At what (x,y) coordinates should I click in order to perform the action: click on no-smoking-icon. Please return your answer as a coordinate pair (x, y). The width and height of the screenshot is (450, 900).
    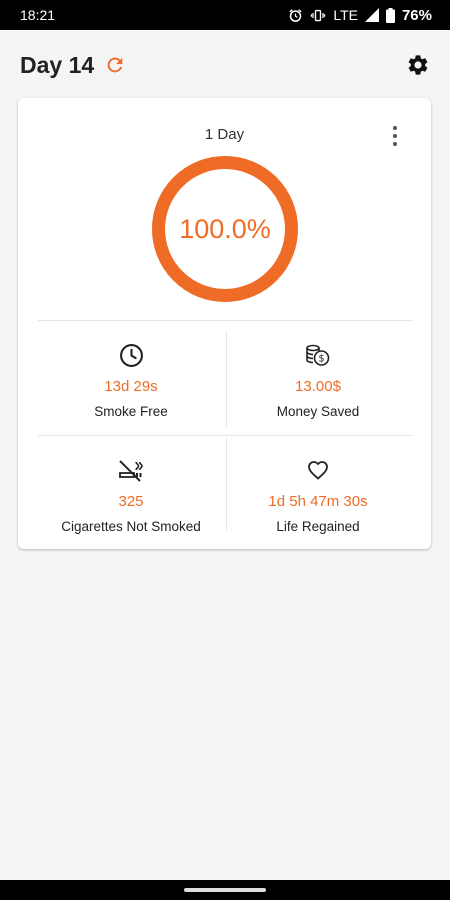
    Looking at the image, I should click on (131, 470).